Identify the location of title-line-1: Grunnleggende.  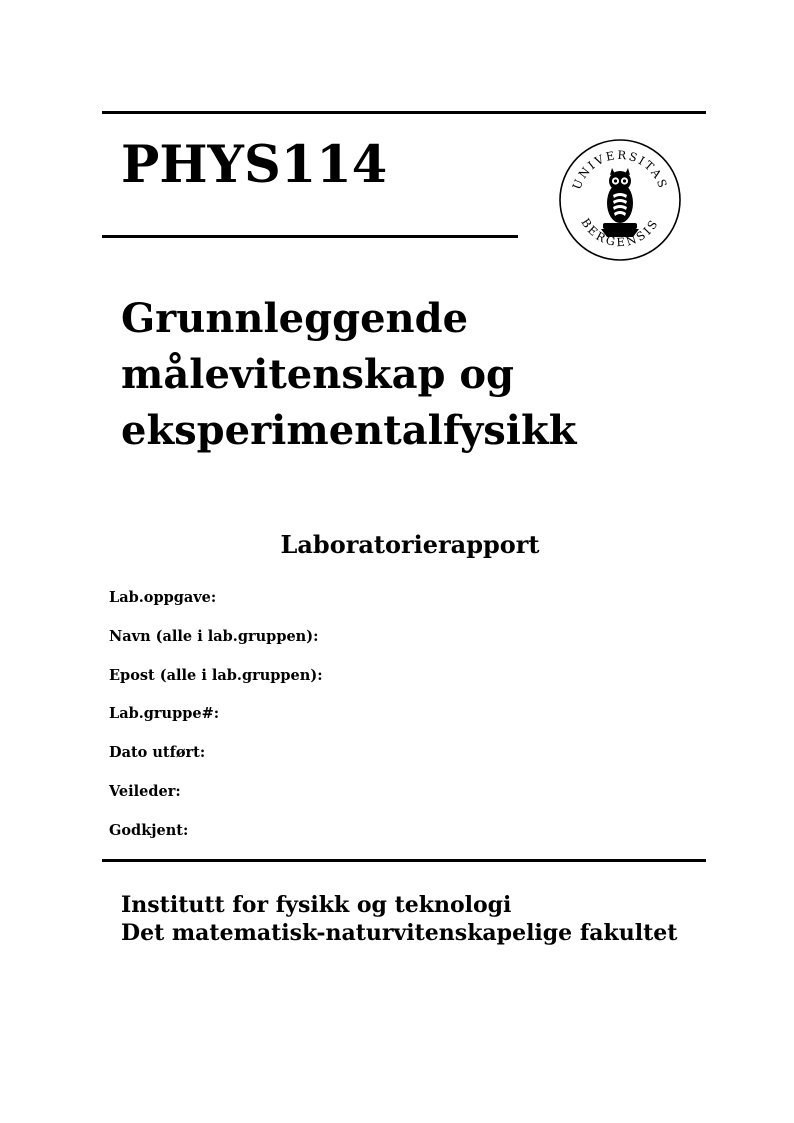
(295, 318).